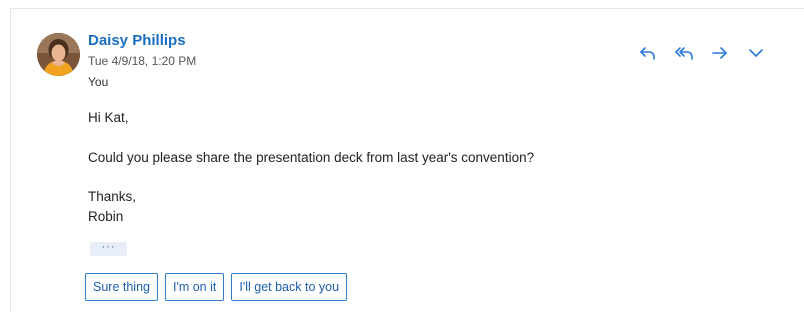 Image resolution: width=804 pixels, height=312 pixels. I want to click on chevron-down-icon, so click(756, 53).